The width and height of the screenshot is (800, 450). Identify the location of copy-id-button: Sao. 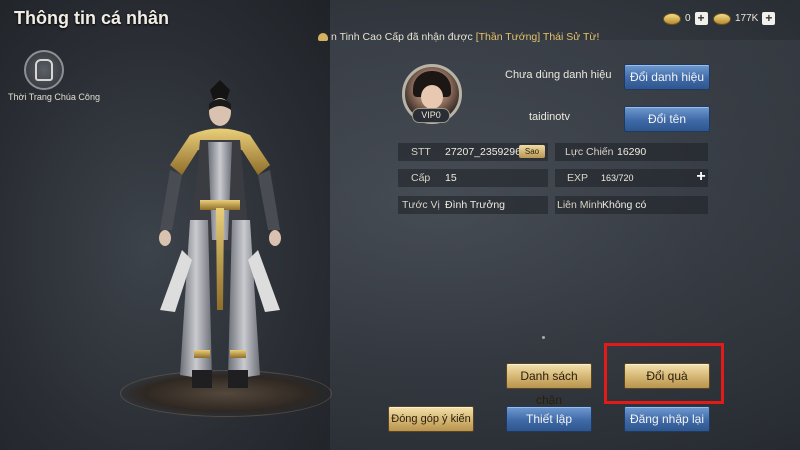
(532, 151).